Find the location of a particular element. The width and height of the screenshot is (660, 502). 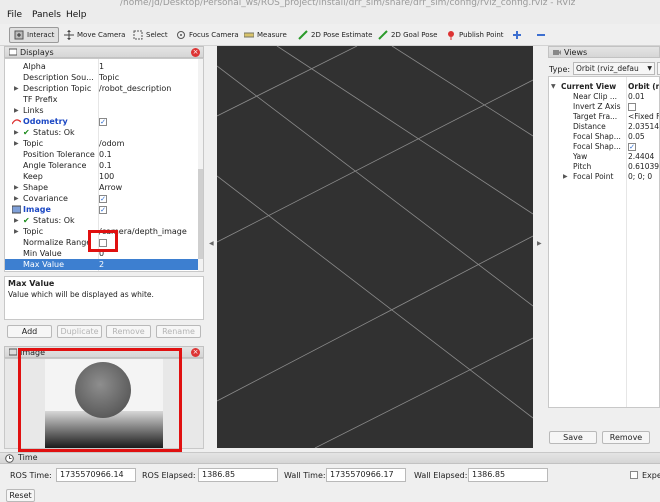

tree-row-shape: ▶ Shape Arrow is located at coordinates (103, 187).